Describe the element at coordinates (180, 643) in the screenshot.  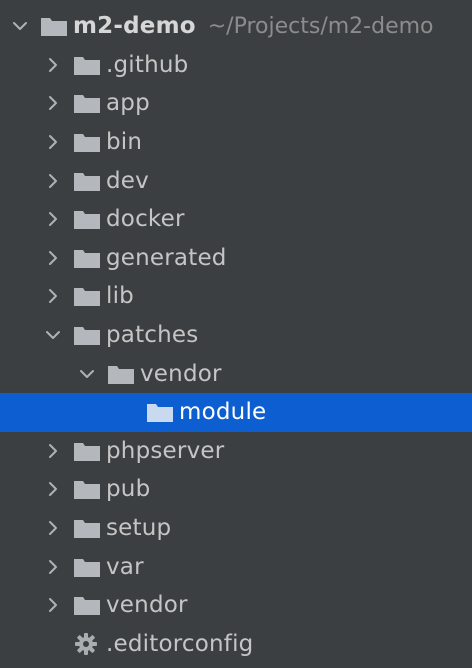
I see `tree-item-label: .editorconfig` at that location.